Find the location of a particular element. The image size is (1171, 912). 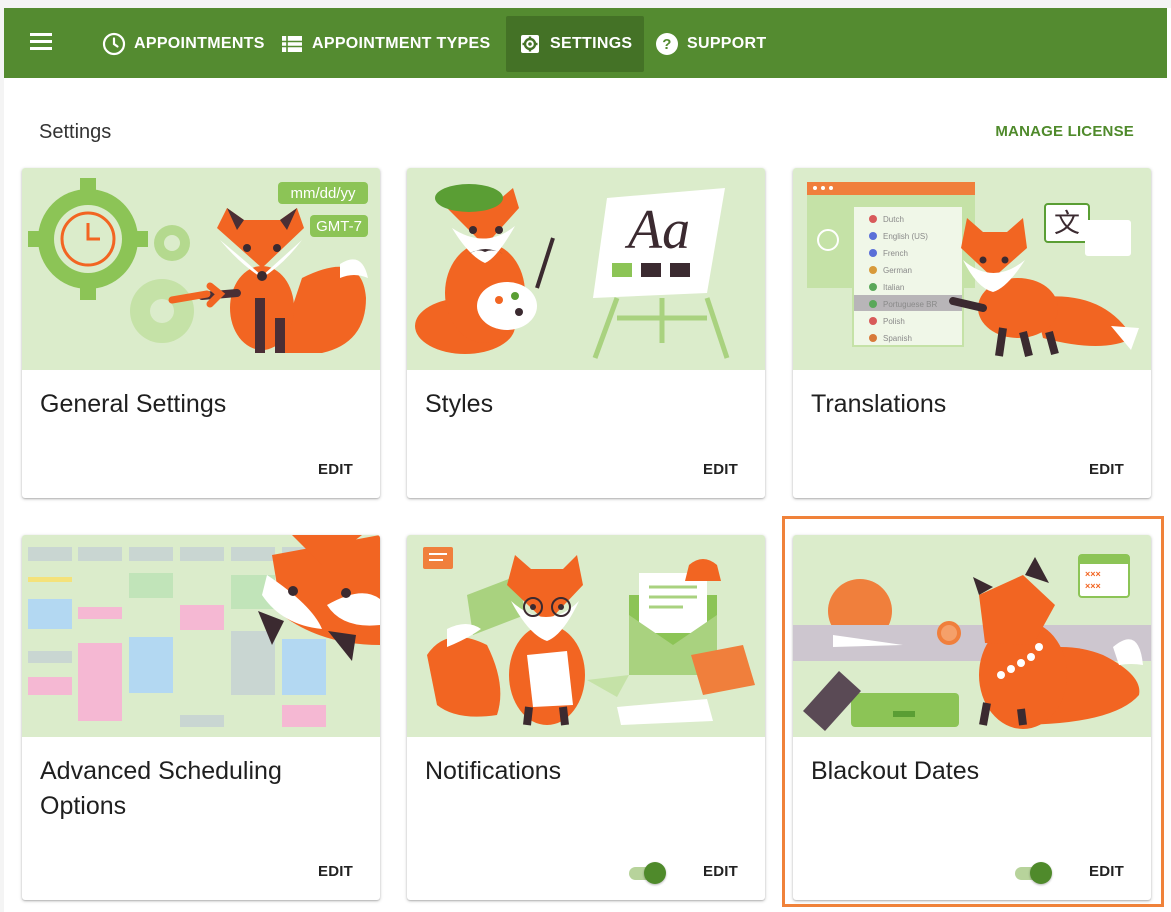

card-title: General Settings is located at coordinates (133, 404).